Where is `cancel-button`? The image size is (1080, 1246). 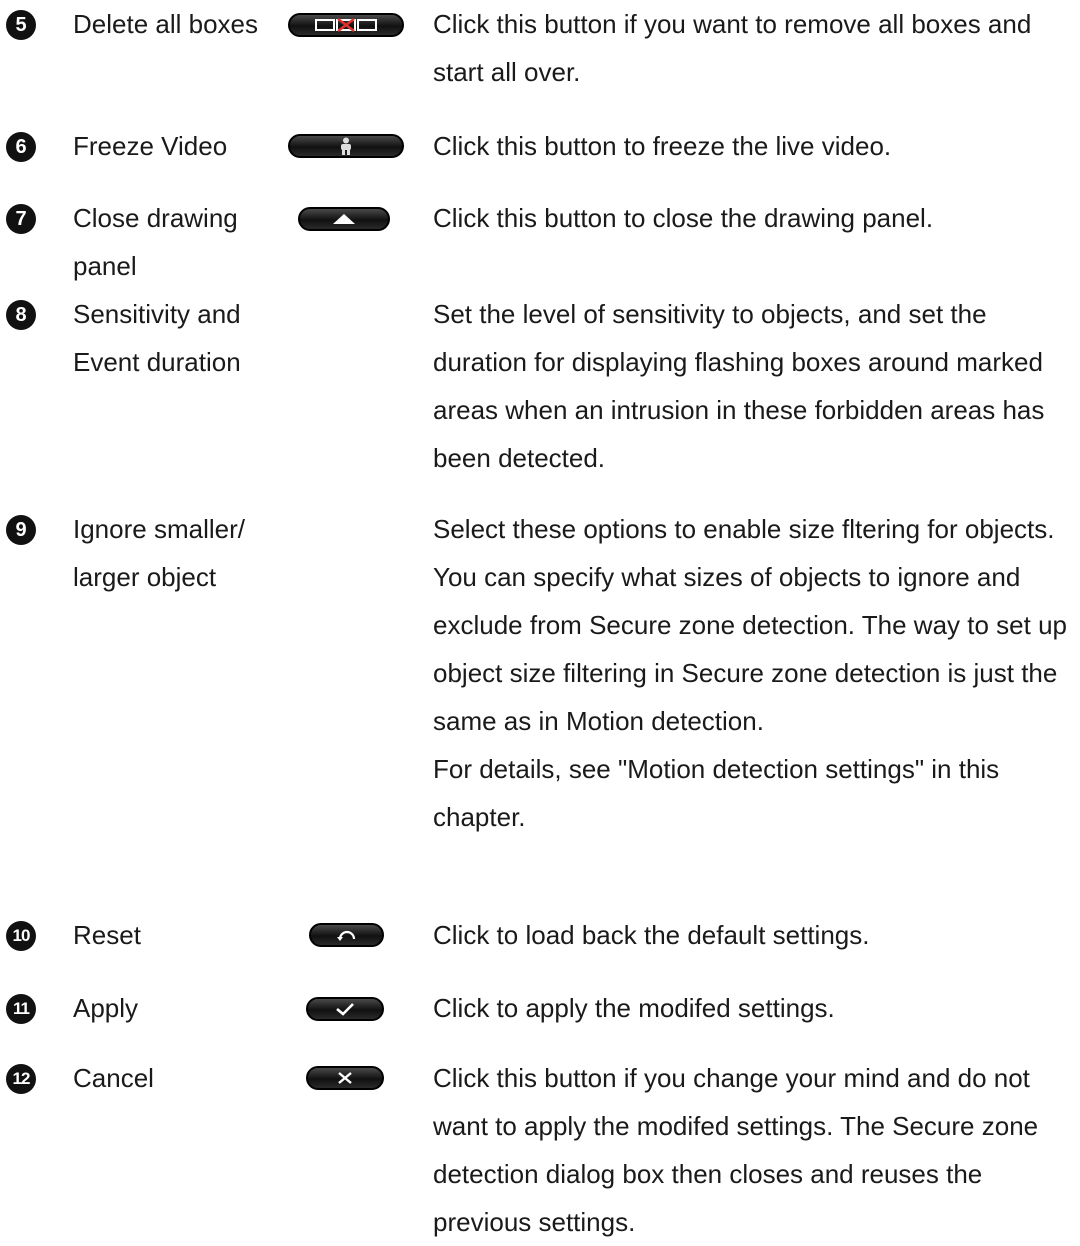
cancel-button is located at coordinates (345, 1078).